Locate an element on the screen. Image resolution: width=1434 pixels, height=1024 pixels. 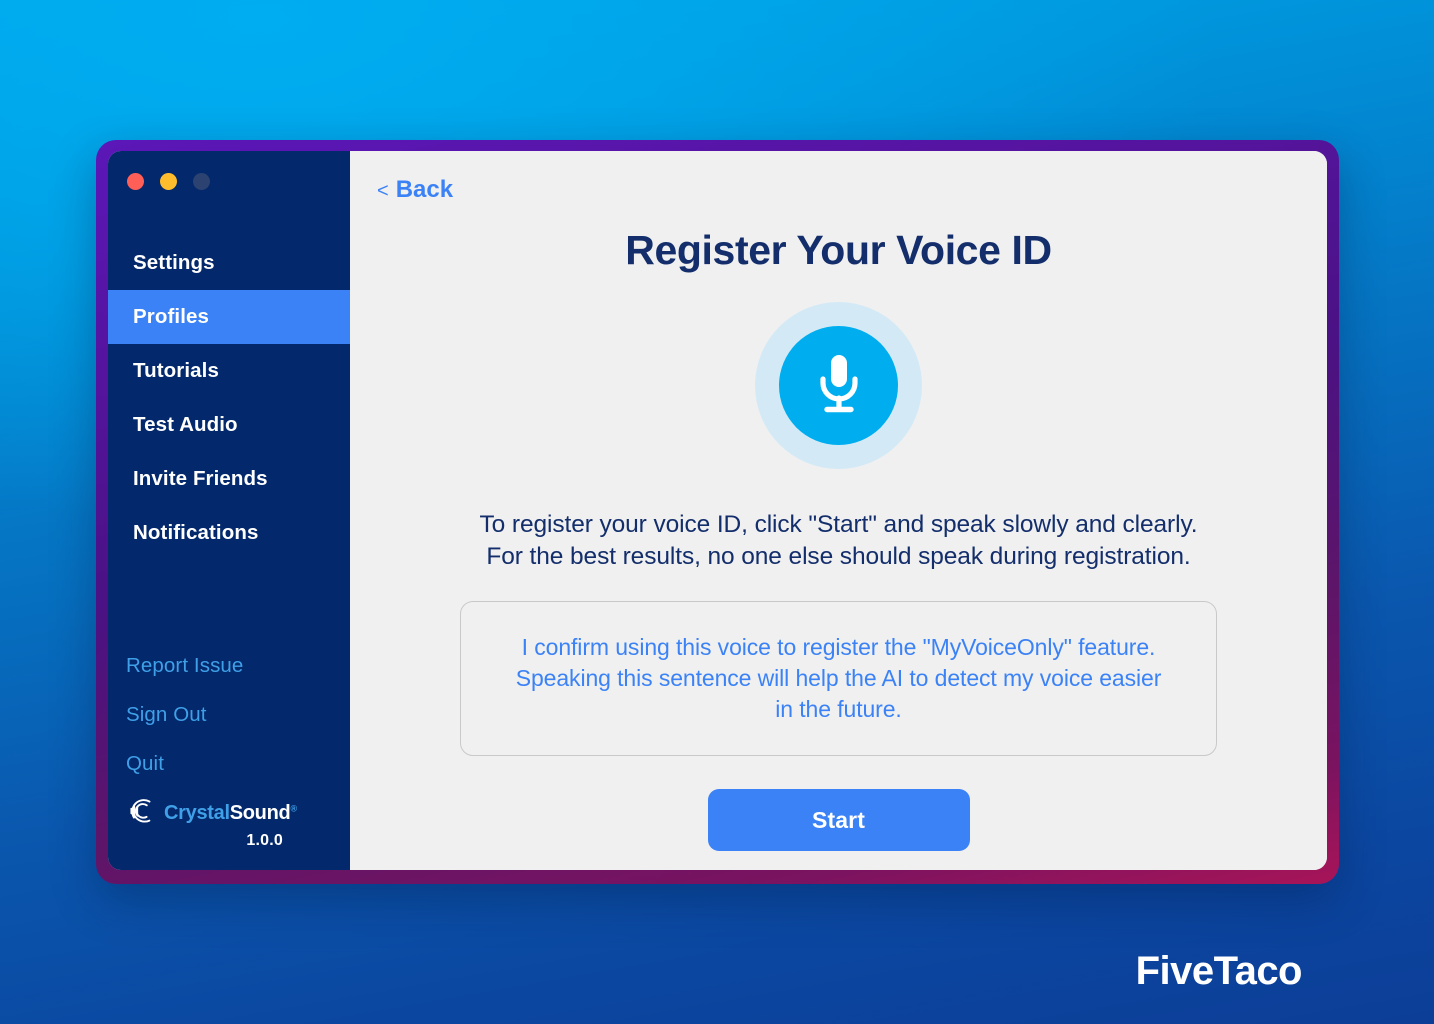
link-label: Sign Out is located at coordinates (166, 714).